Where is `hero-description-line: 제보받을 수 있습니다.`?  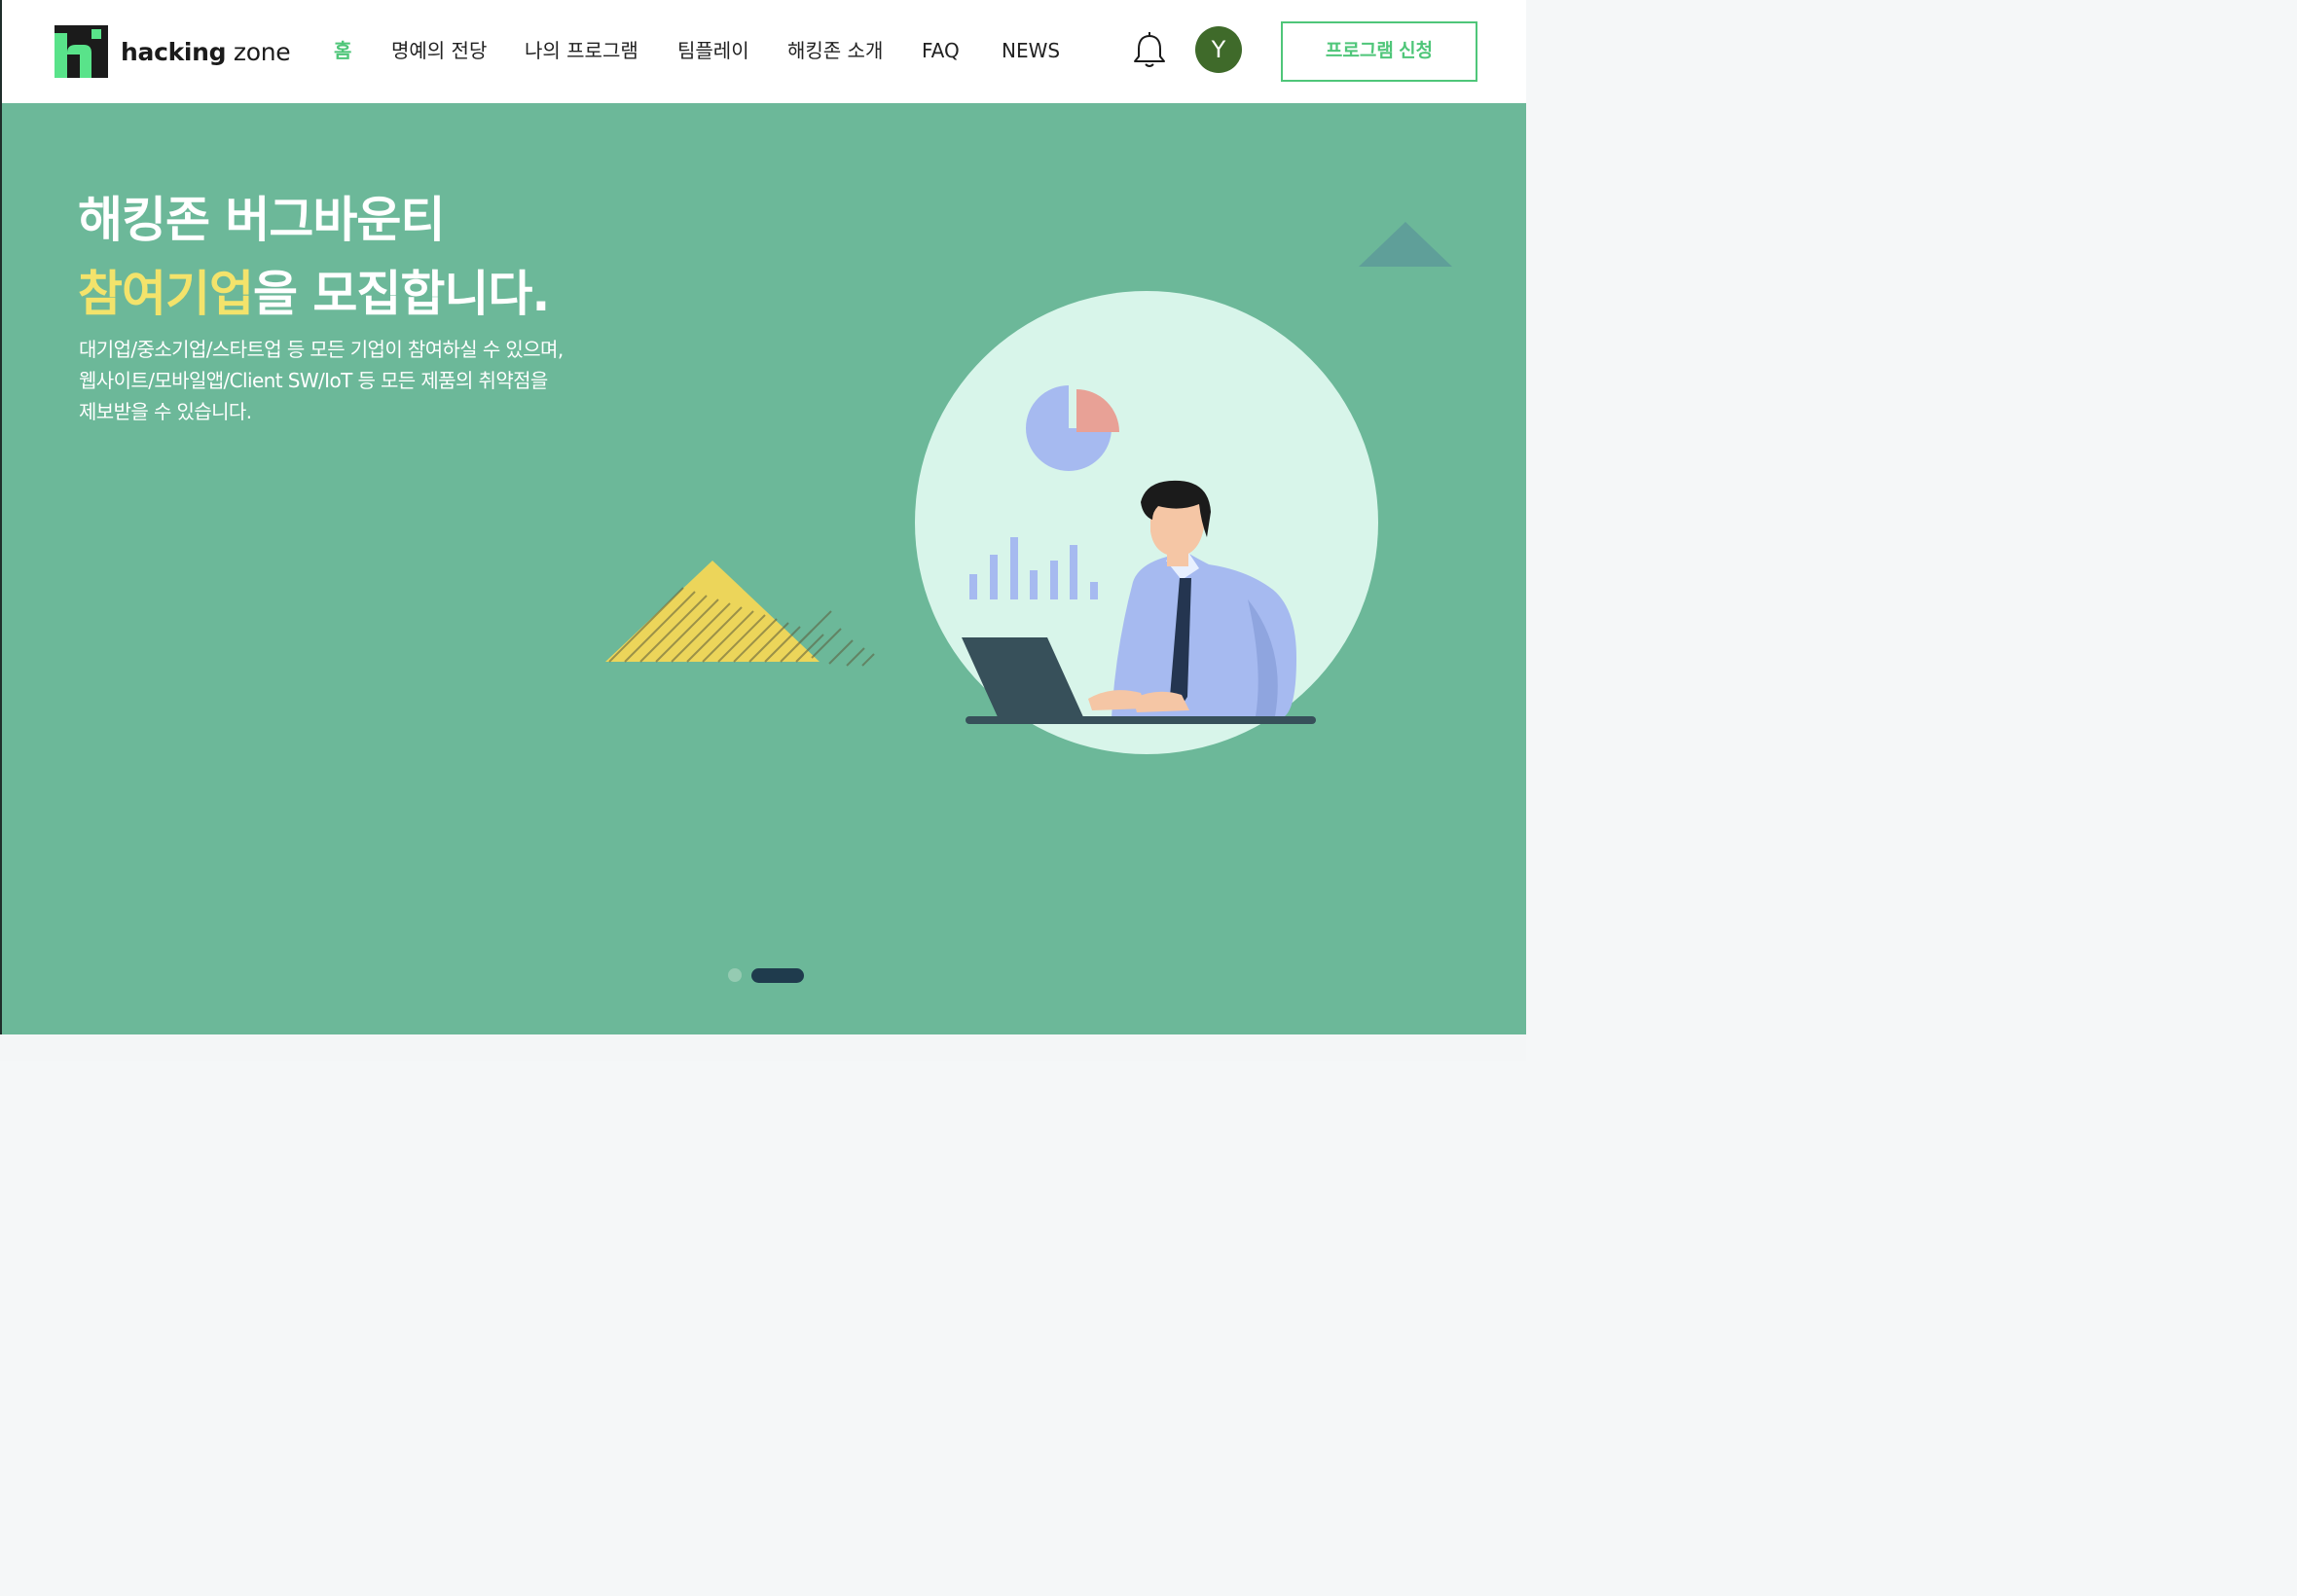 hero-description-line: 제보받을 수 있습니다. is located at coordinates (166, 412).